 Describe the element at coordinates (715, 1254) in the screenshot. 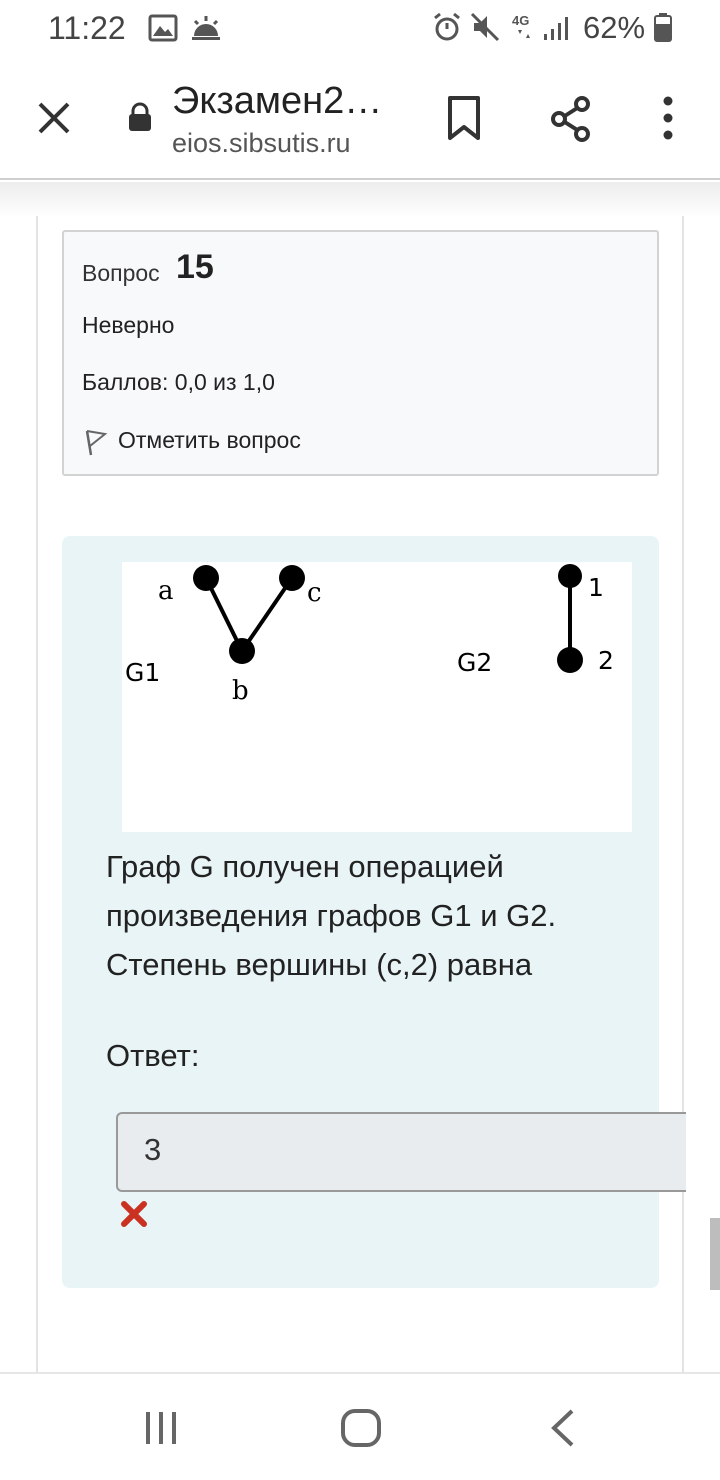

I see `scrollbar-thumb` at that location.